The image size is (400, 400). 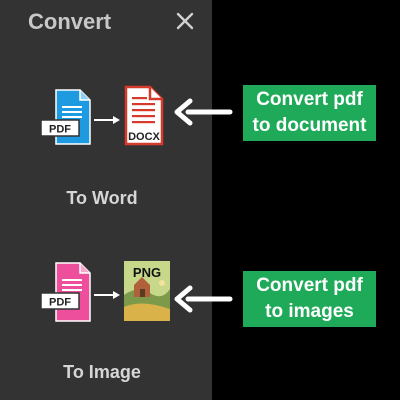 I want to click on callout-convert-to-document: Convert pdf to document, so click(x=309, y=113).